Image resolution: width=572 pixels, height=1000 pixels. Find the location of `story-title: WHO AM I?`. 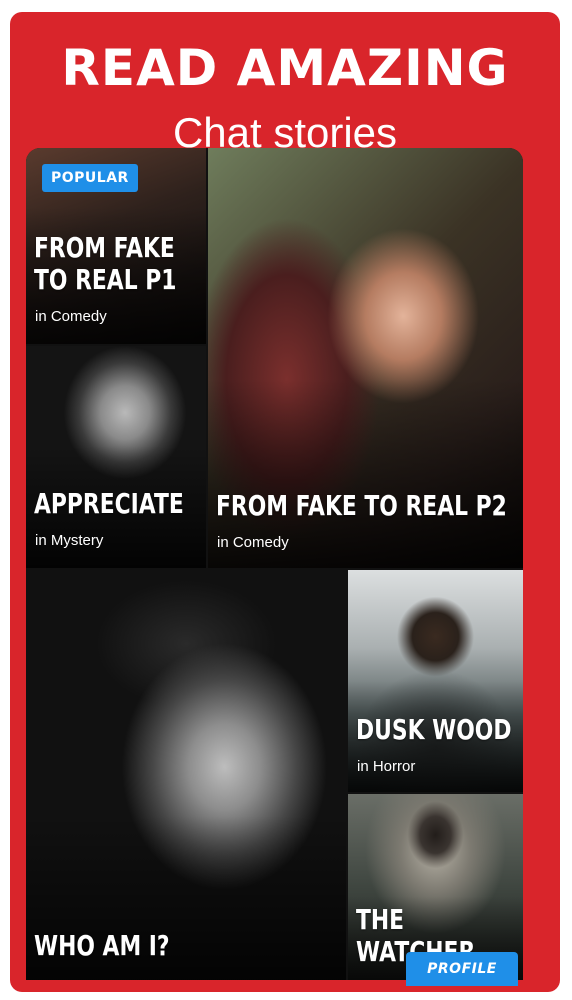

story-title: WHO AM I? is located at coordinates (102, 945).